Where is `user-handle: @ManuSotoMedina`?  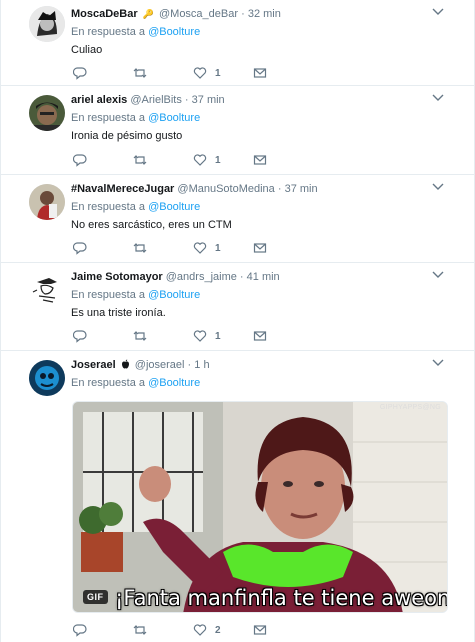 user-handle: @ManuSotoMedina is located at coordinates (225, 189).